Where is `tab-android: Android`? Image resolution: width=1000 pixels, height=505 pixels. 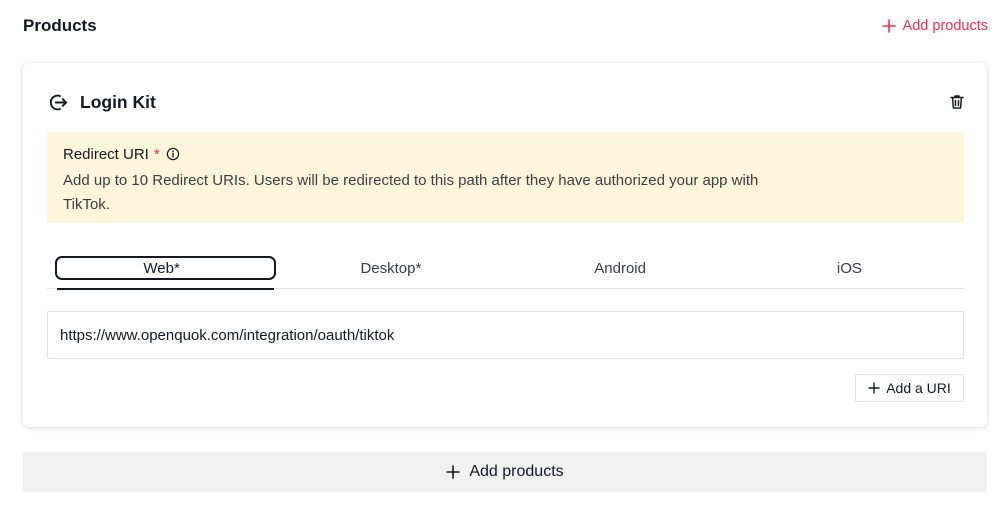 tab-android: Android is located at coordinates (620, 271).